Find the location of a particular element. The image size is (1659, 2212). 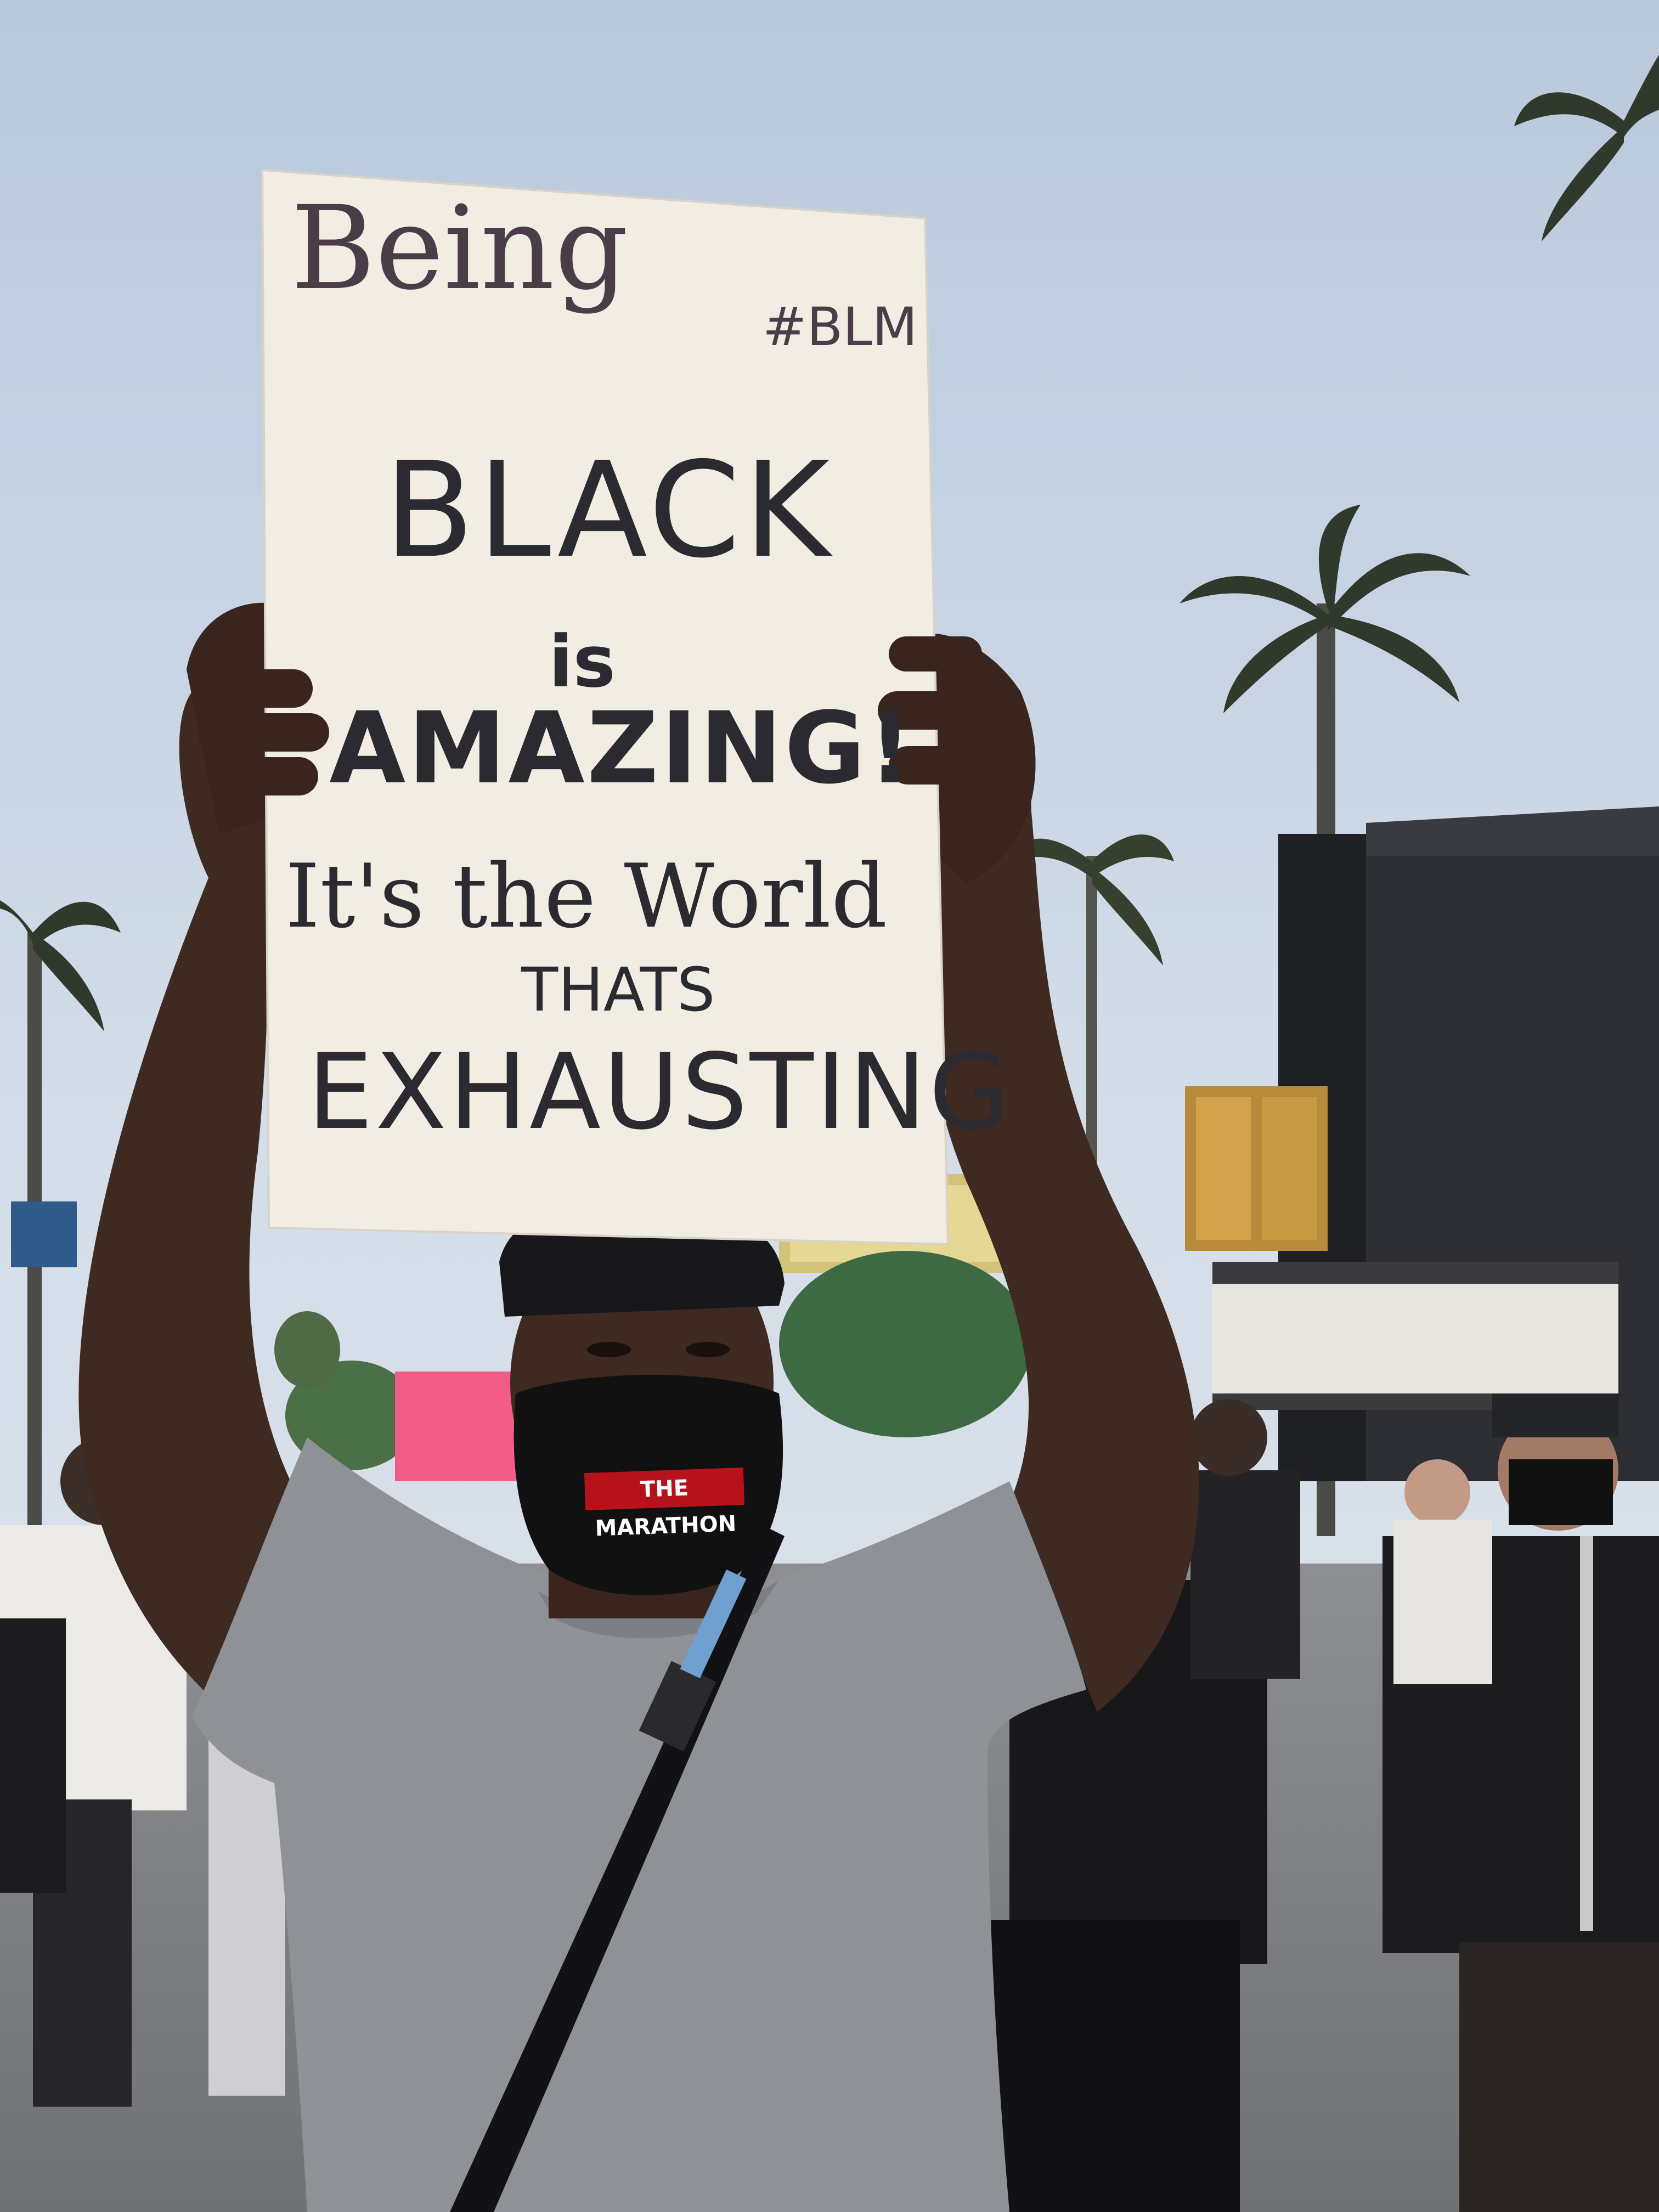

mask-label: THE MARATHON is located at coordinates (665, 1504).